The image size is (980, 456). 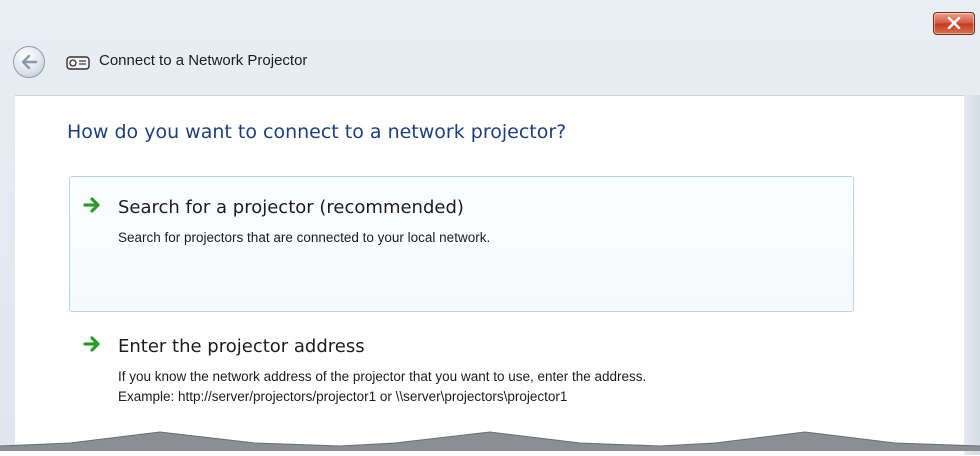 What do you see at coordinates (203, 60) in the screenshot?
I see `window-title: Connect to a Network Projector` at bounding box center [203, 60].